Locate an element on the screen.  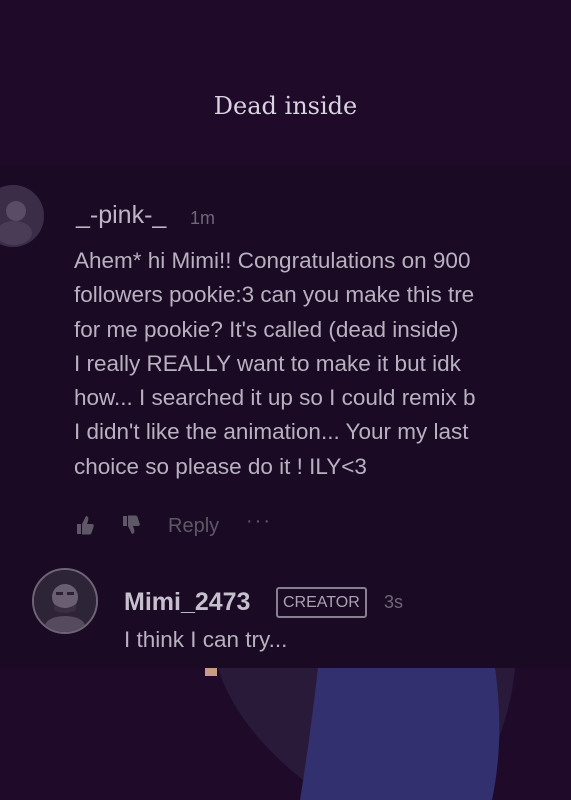
creator-username: Mimi_2473 is located at coordinates (187, 602).